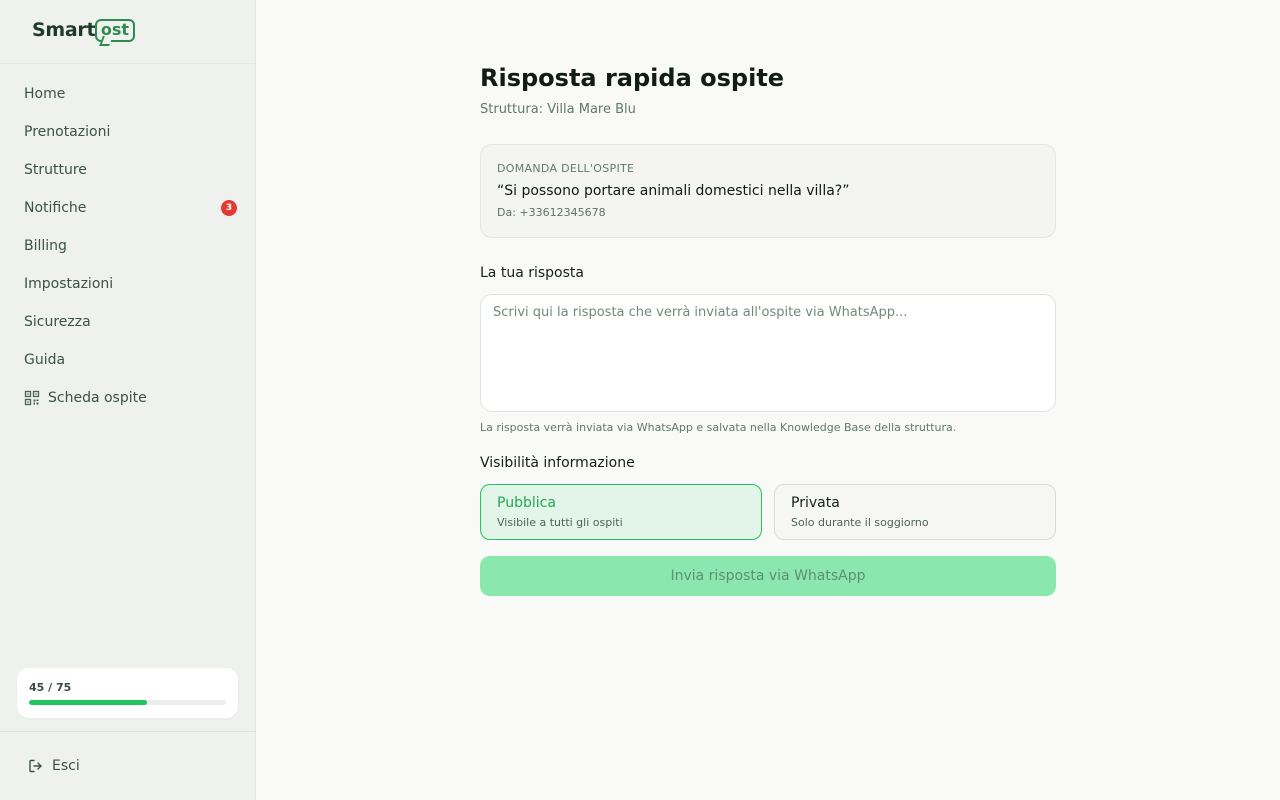  I want to click on visibility-option-description: Solo durante il soggiorno, so click(860, 522).